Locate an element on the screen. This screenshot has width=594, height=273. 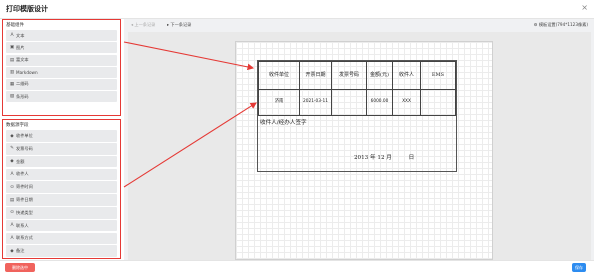
header-invoice-date: 开票日期 is located at coordinates (315, 75).